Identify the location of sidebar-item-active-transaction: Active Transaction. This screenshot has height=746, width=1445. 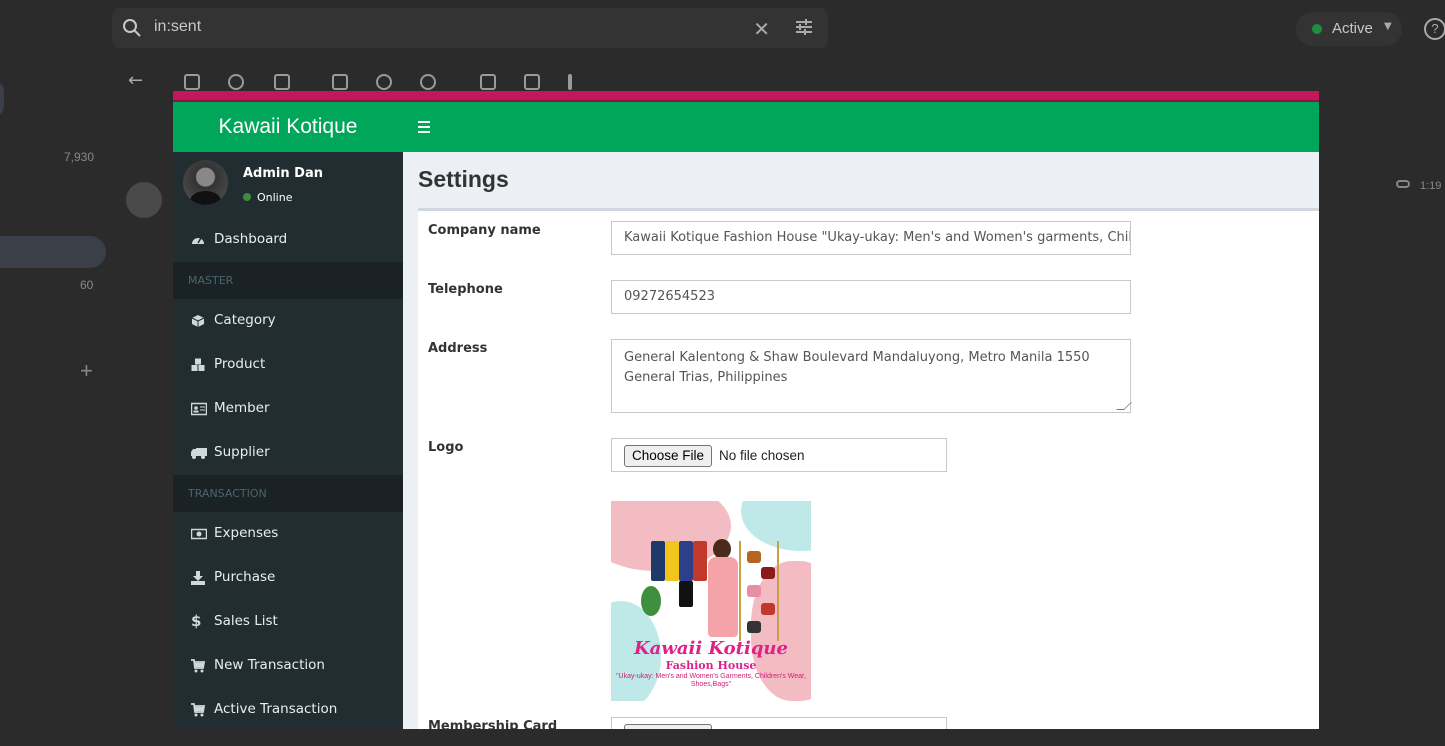
(288, 708).